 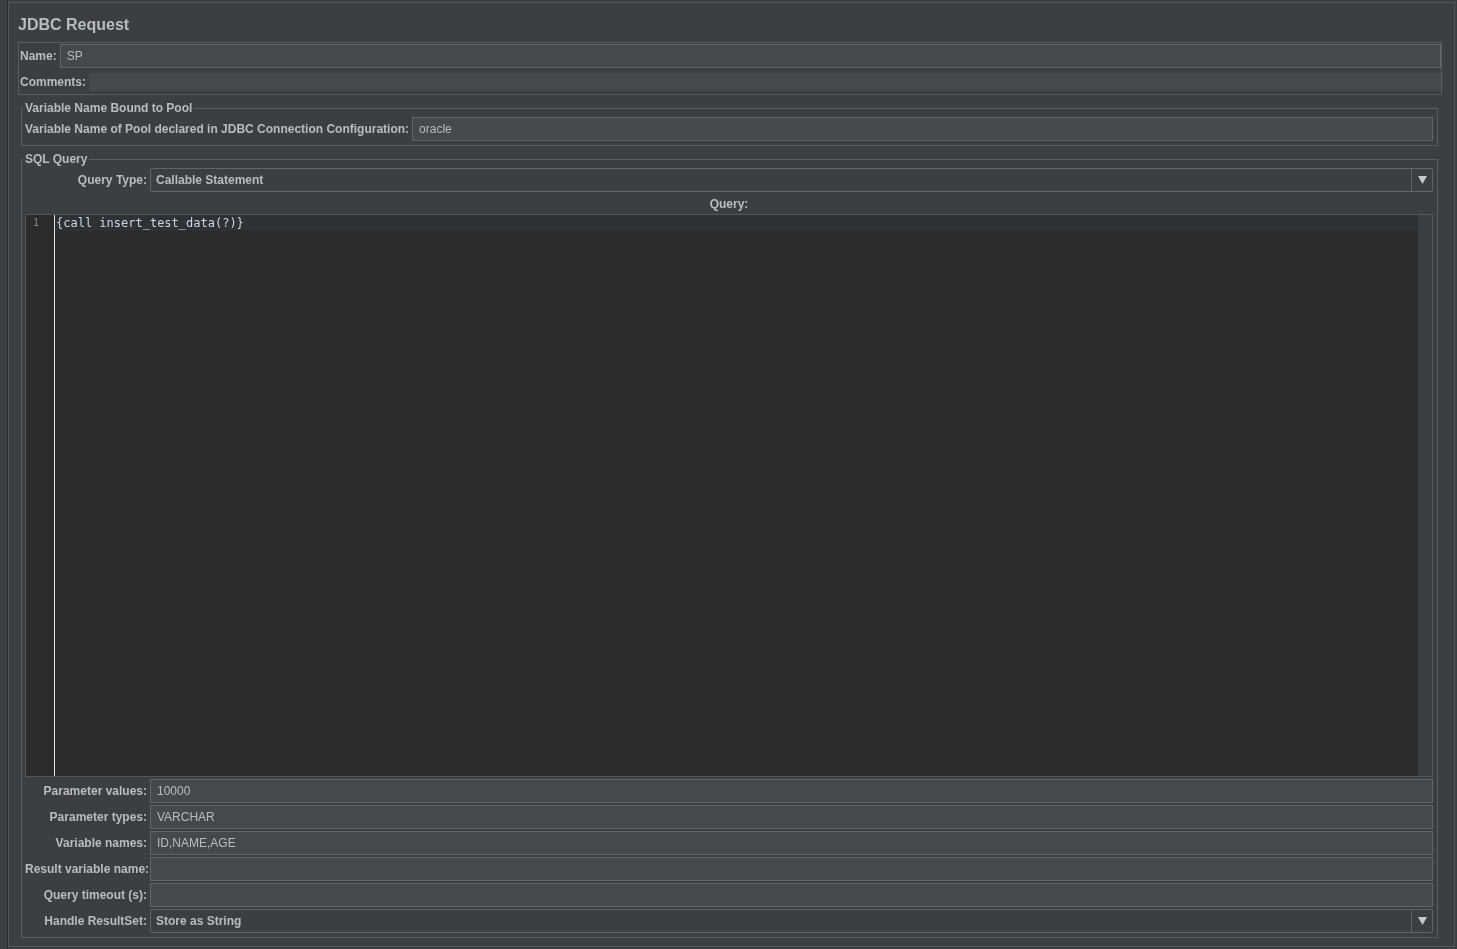 What do you see at coordinates (36, 223) in the screenshot?
I see `line-number: 1` at bounding box center [36, 223].